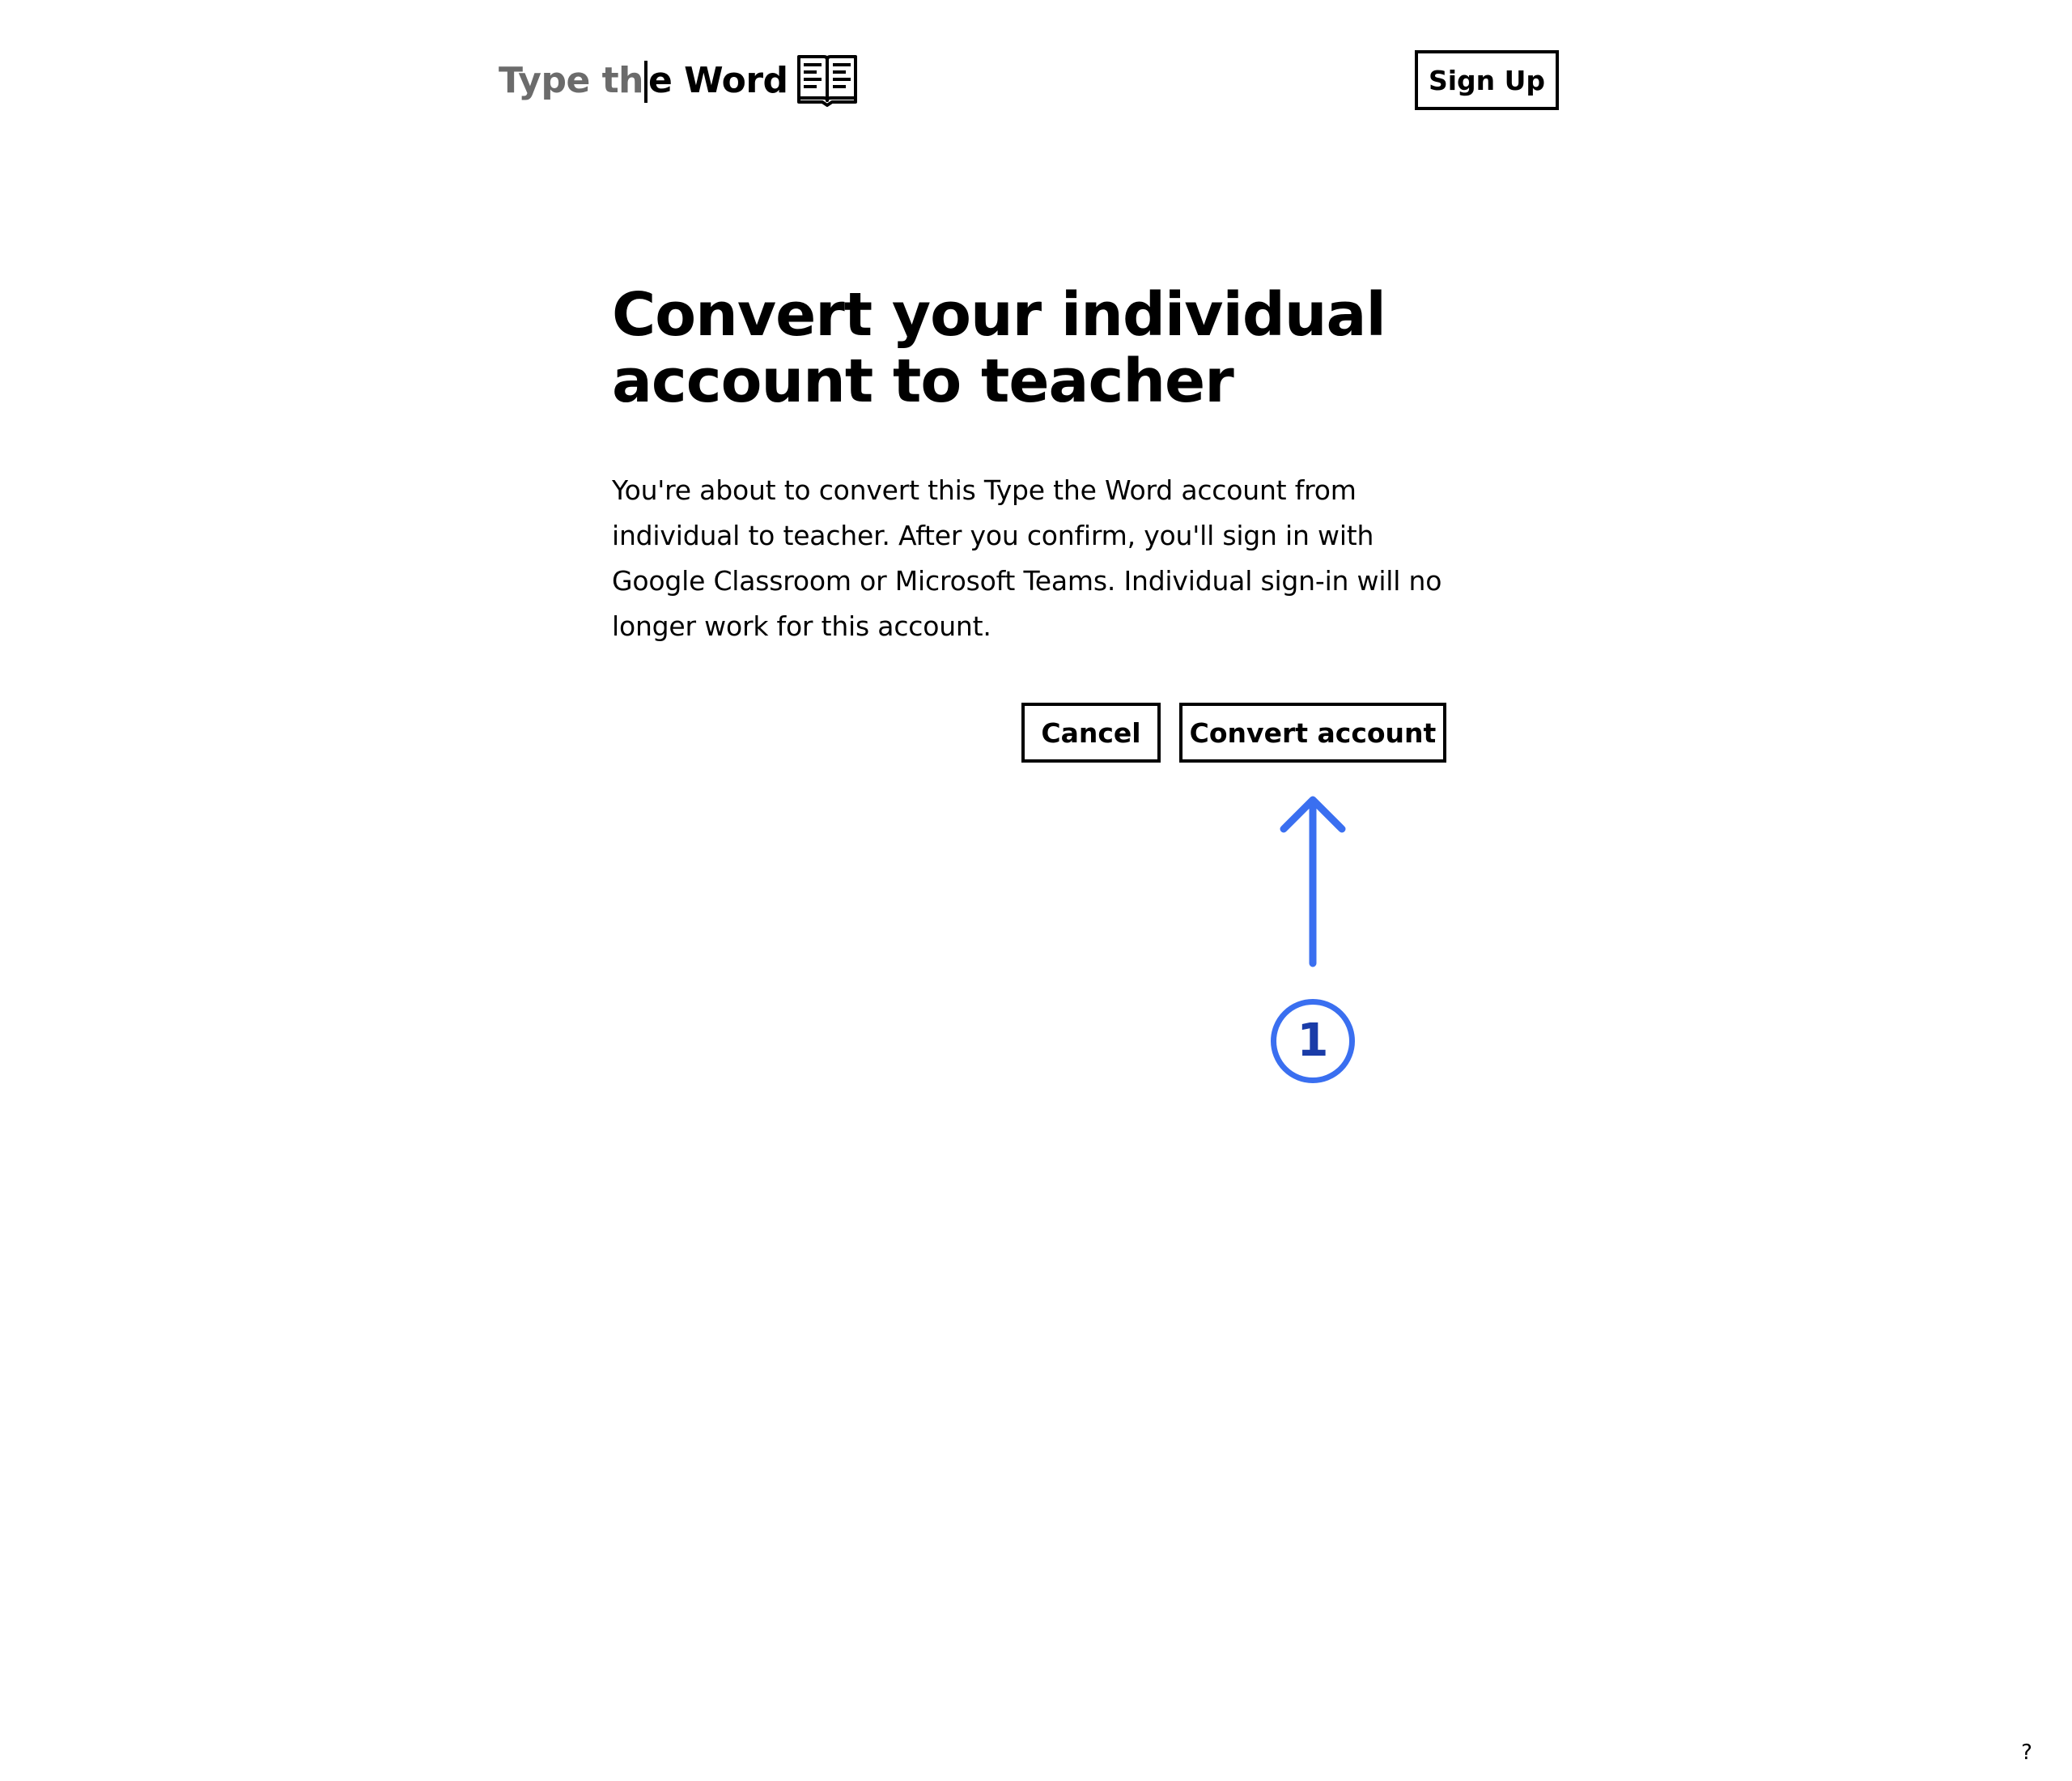  Describe the element at coordinates (1312, 733) in the screenshot. I see `convert-account-button: Convert account` at that location.